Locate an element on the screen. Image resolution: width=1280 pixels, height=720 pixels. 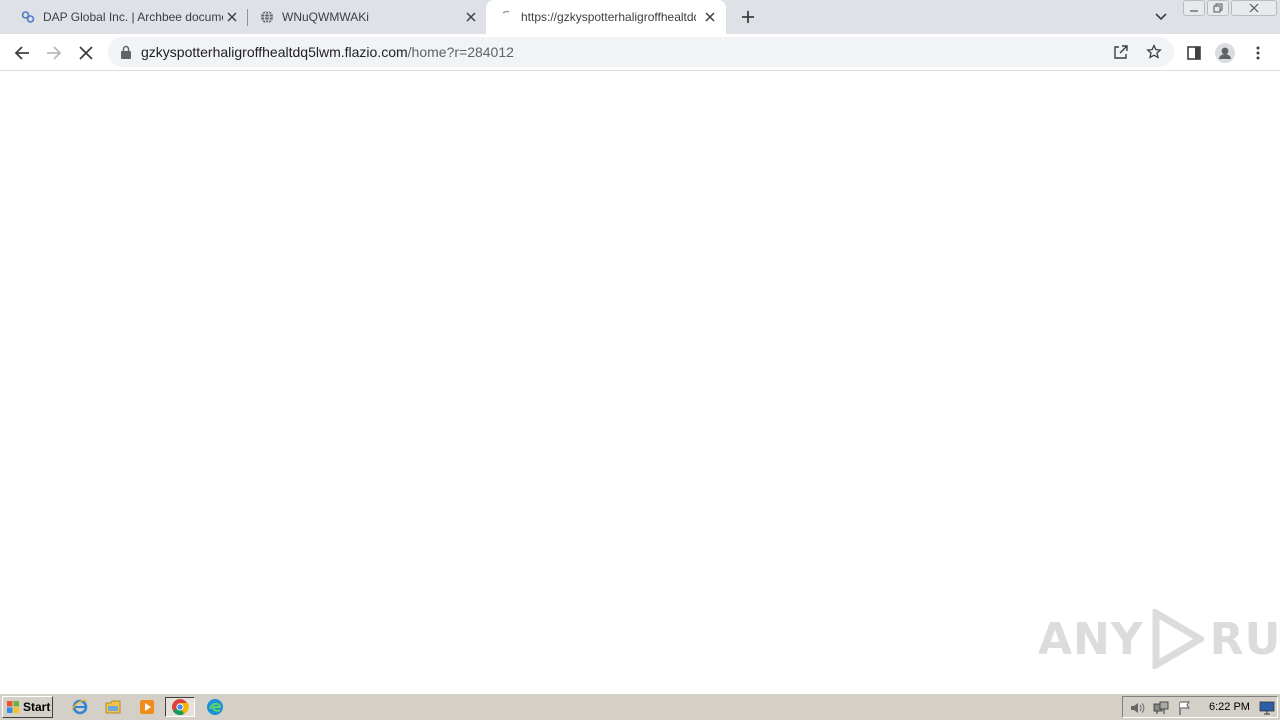
tab-title: https://gzkyspotterhaligroffhealtdq5 is located at coordinates (608, 17).